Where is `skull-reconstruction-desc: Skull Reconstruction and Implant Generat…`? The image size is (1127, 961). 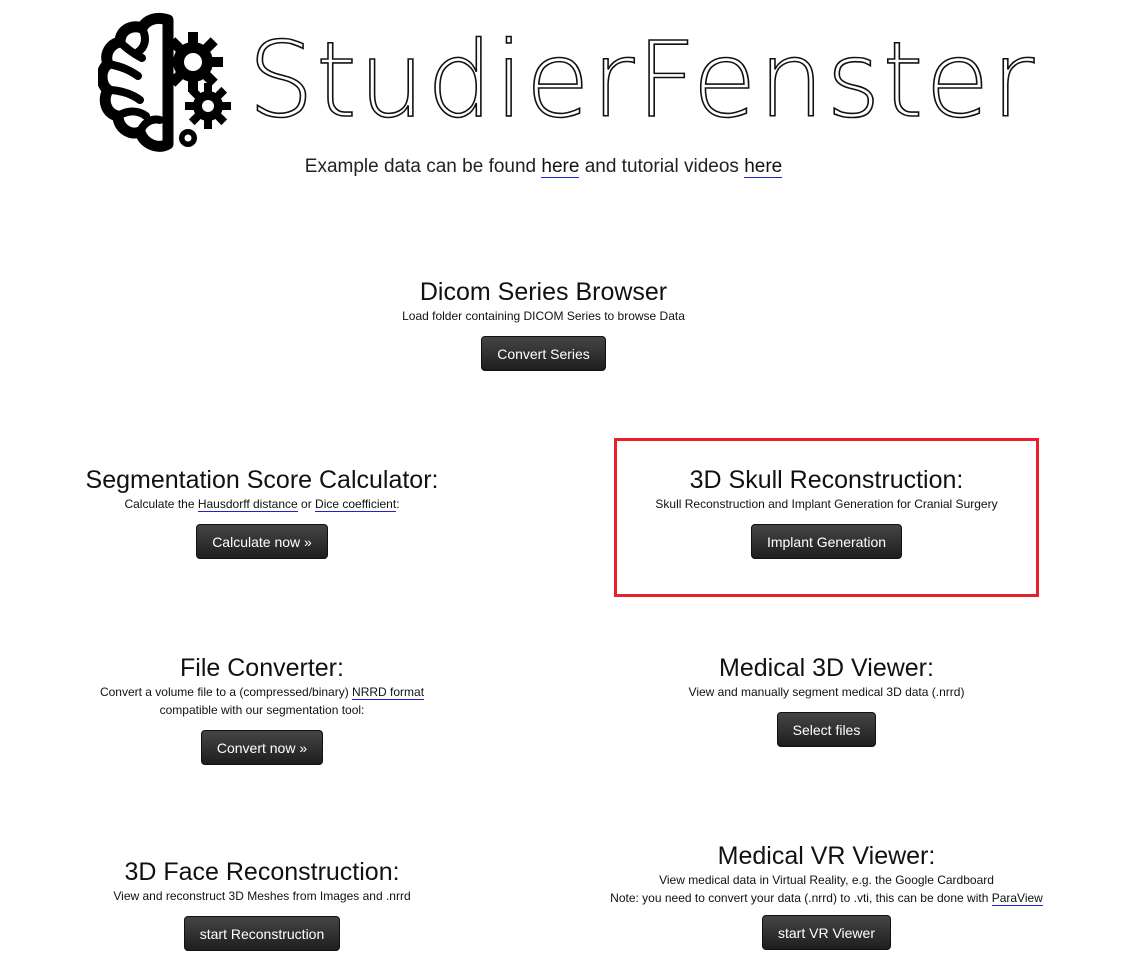
skull-reconstruction-desc: Skull Reconstruction and Implant Generat… is located at coordinates (826, 504).